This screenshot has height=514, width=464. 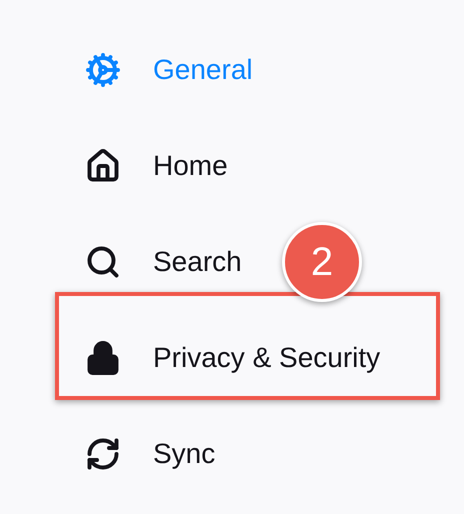 What do you see at coordinates (156, 166) in the screenshot?
I see `nav-item: Home` at bounding box center [156, 166].